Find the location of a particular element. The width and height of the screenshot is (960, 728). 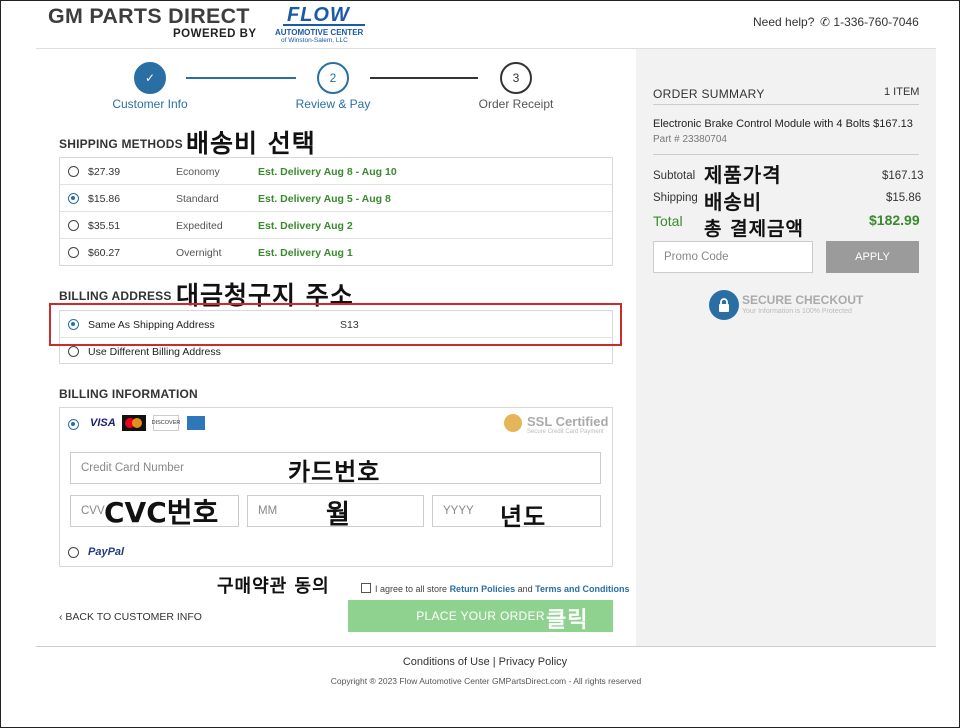

total-annotation: 총 결제금액 is located at coordinates (754, 229).